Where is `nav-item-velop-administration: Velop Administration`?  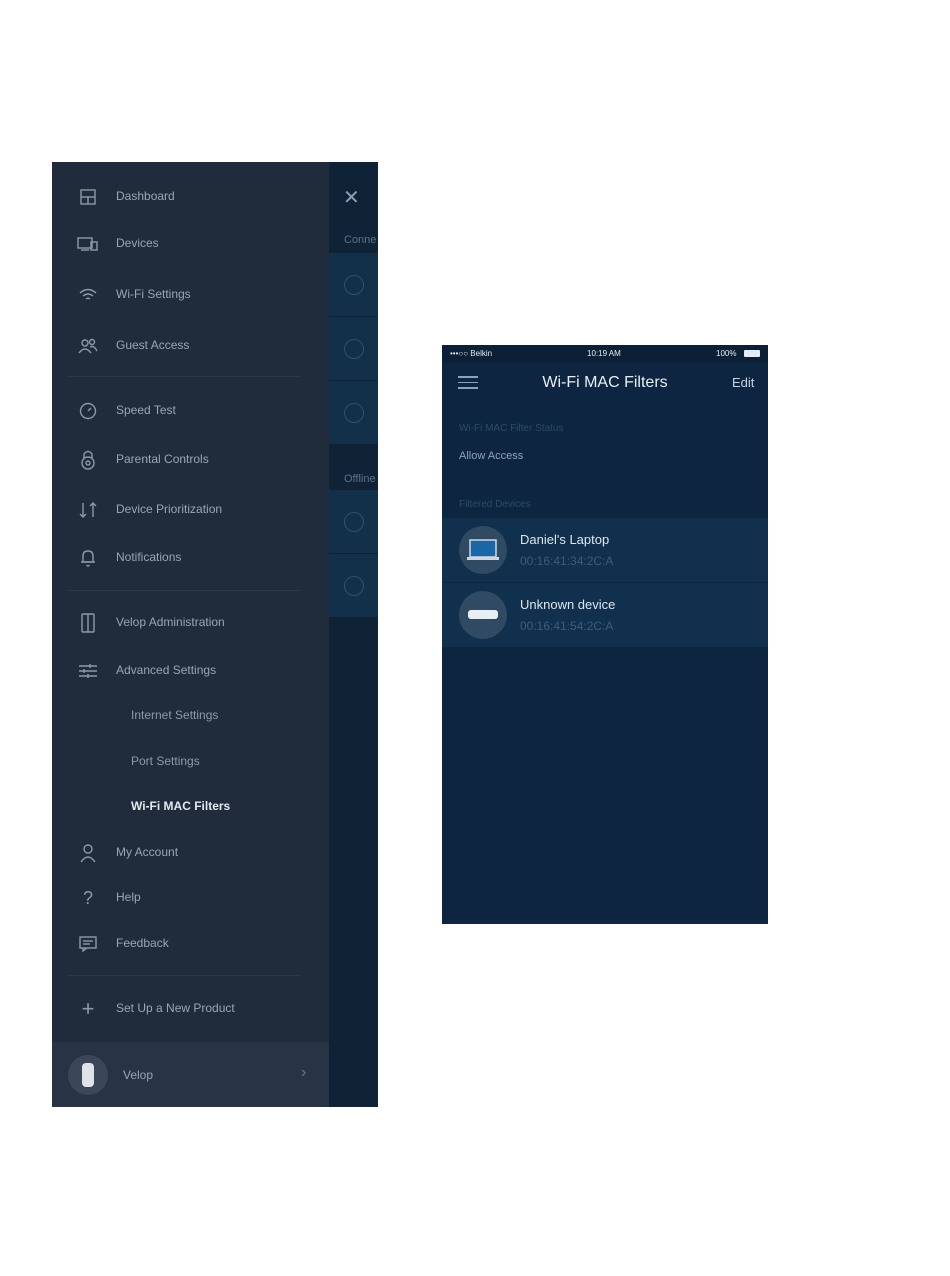 nav-item-velop-administration: Velop Administration is located at coordinates (190, 623).